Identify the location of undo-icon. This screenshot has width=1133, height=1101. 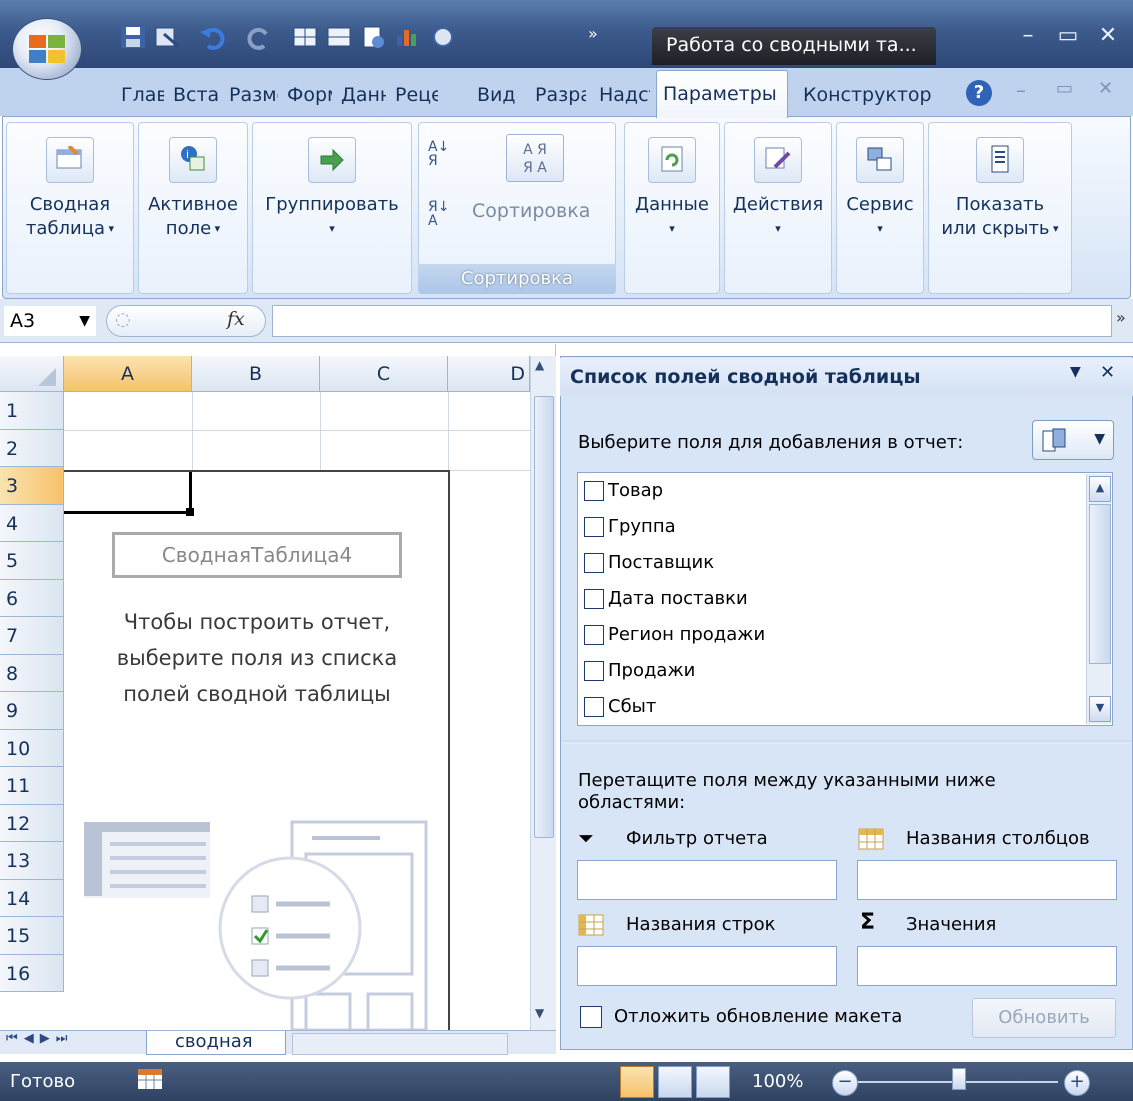
(213, 37).